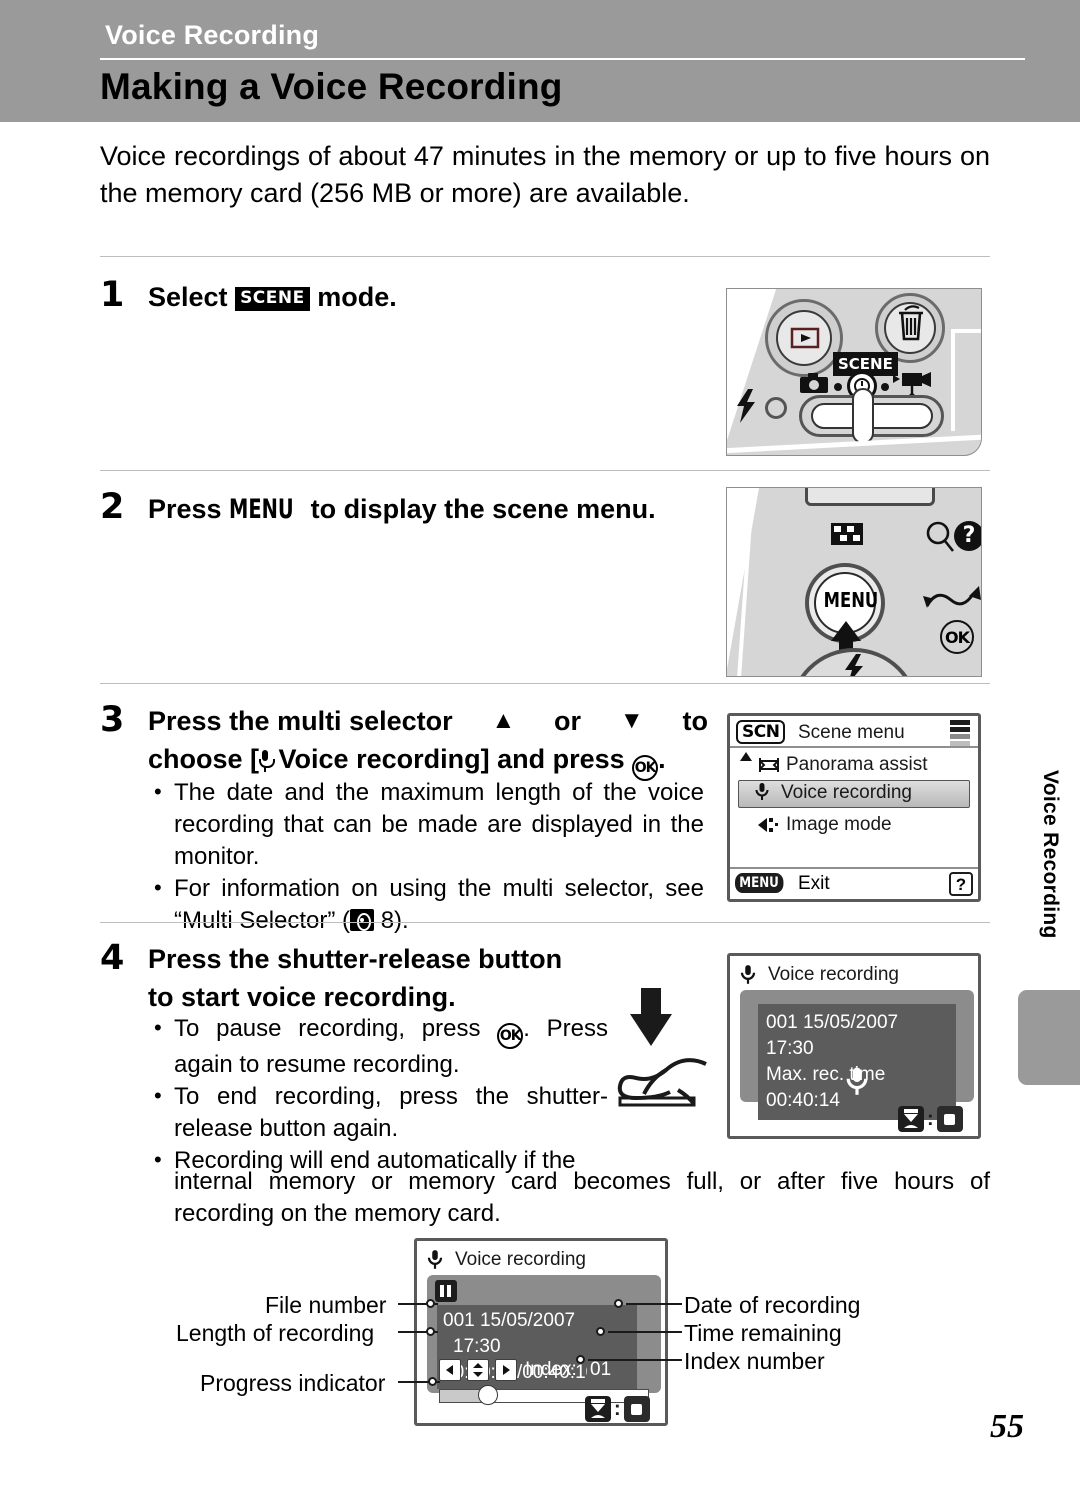 This screenshot has width=1080, height=1486. I want to click on scene-menu-item-panorama: Panorama assist, so click(843, 765).